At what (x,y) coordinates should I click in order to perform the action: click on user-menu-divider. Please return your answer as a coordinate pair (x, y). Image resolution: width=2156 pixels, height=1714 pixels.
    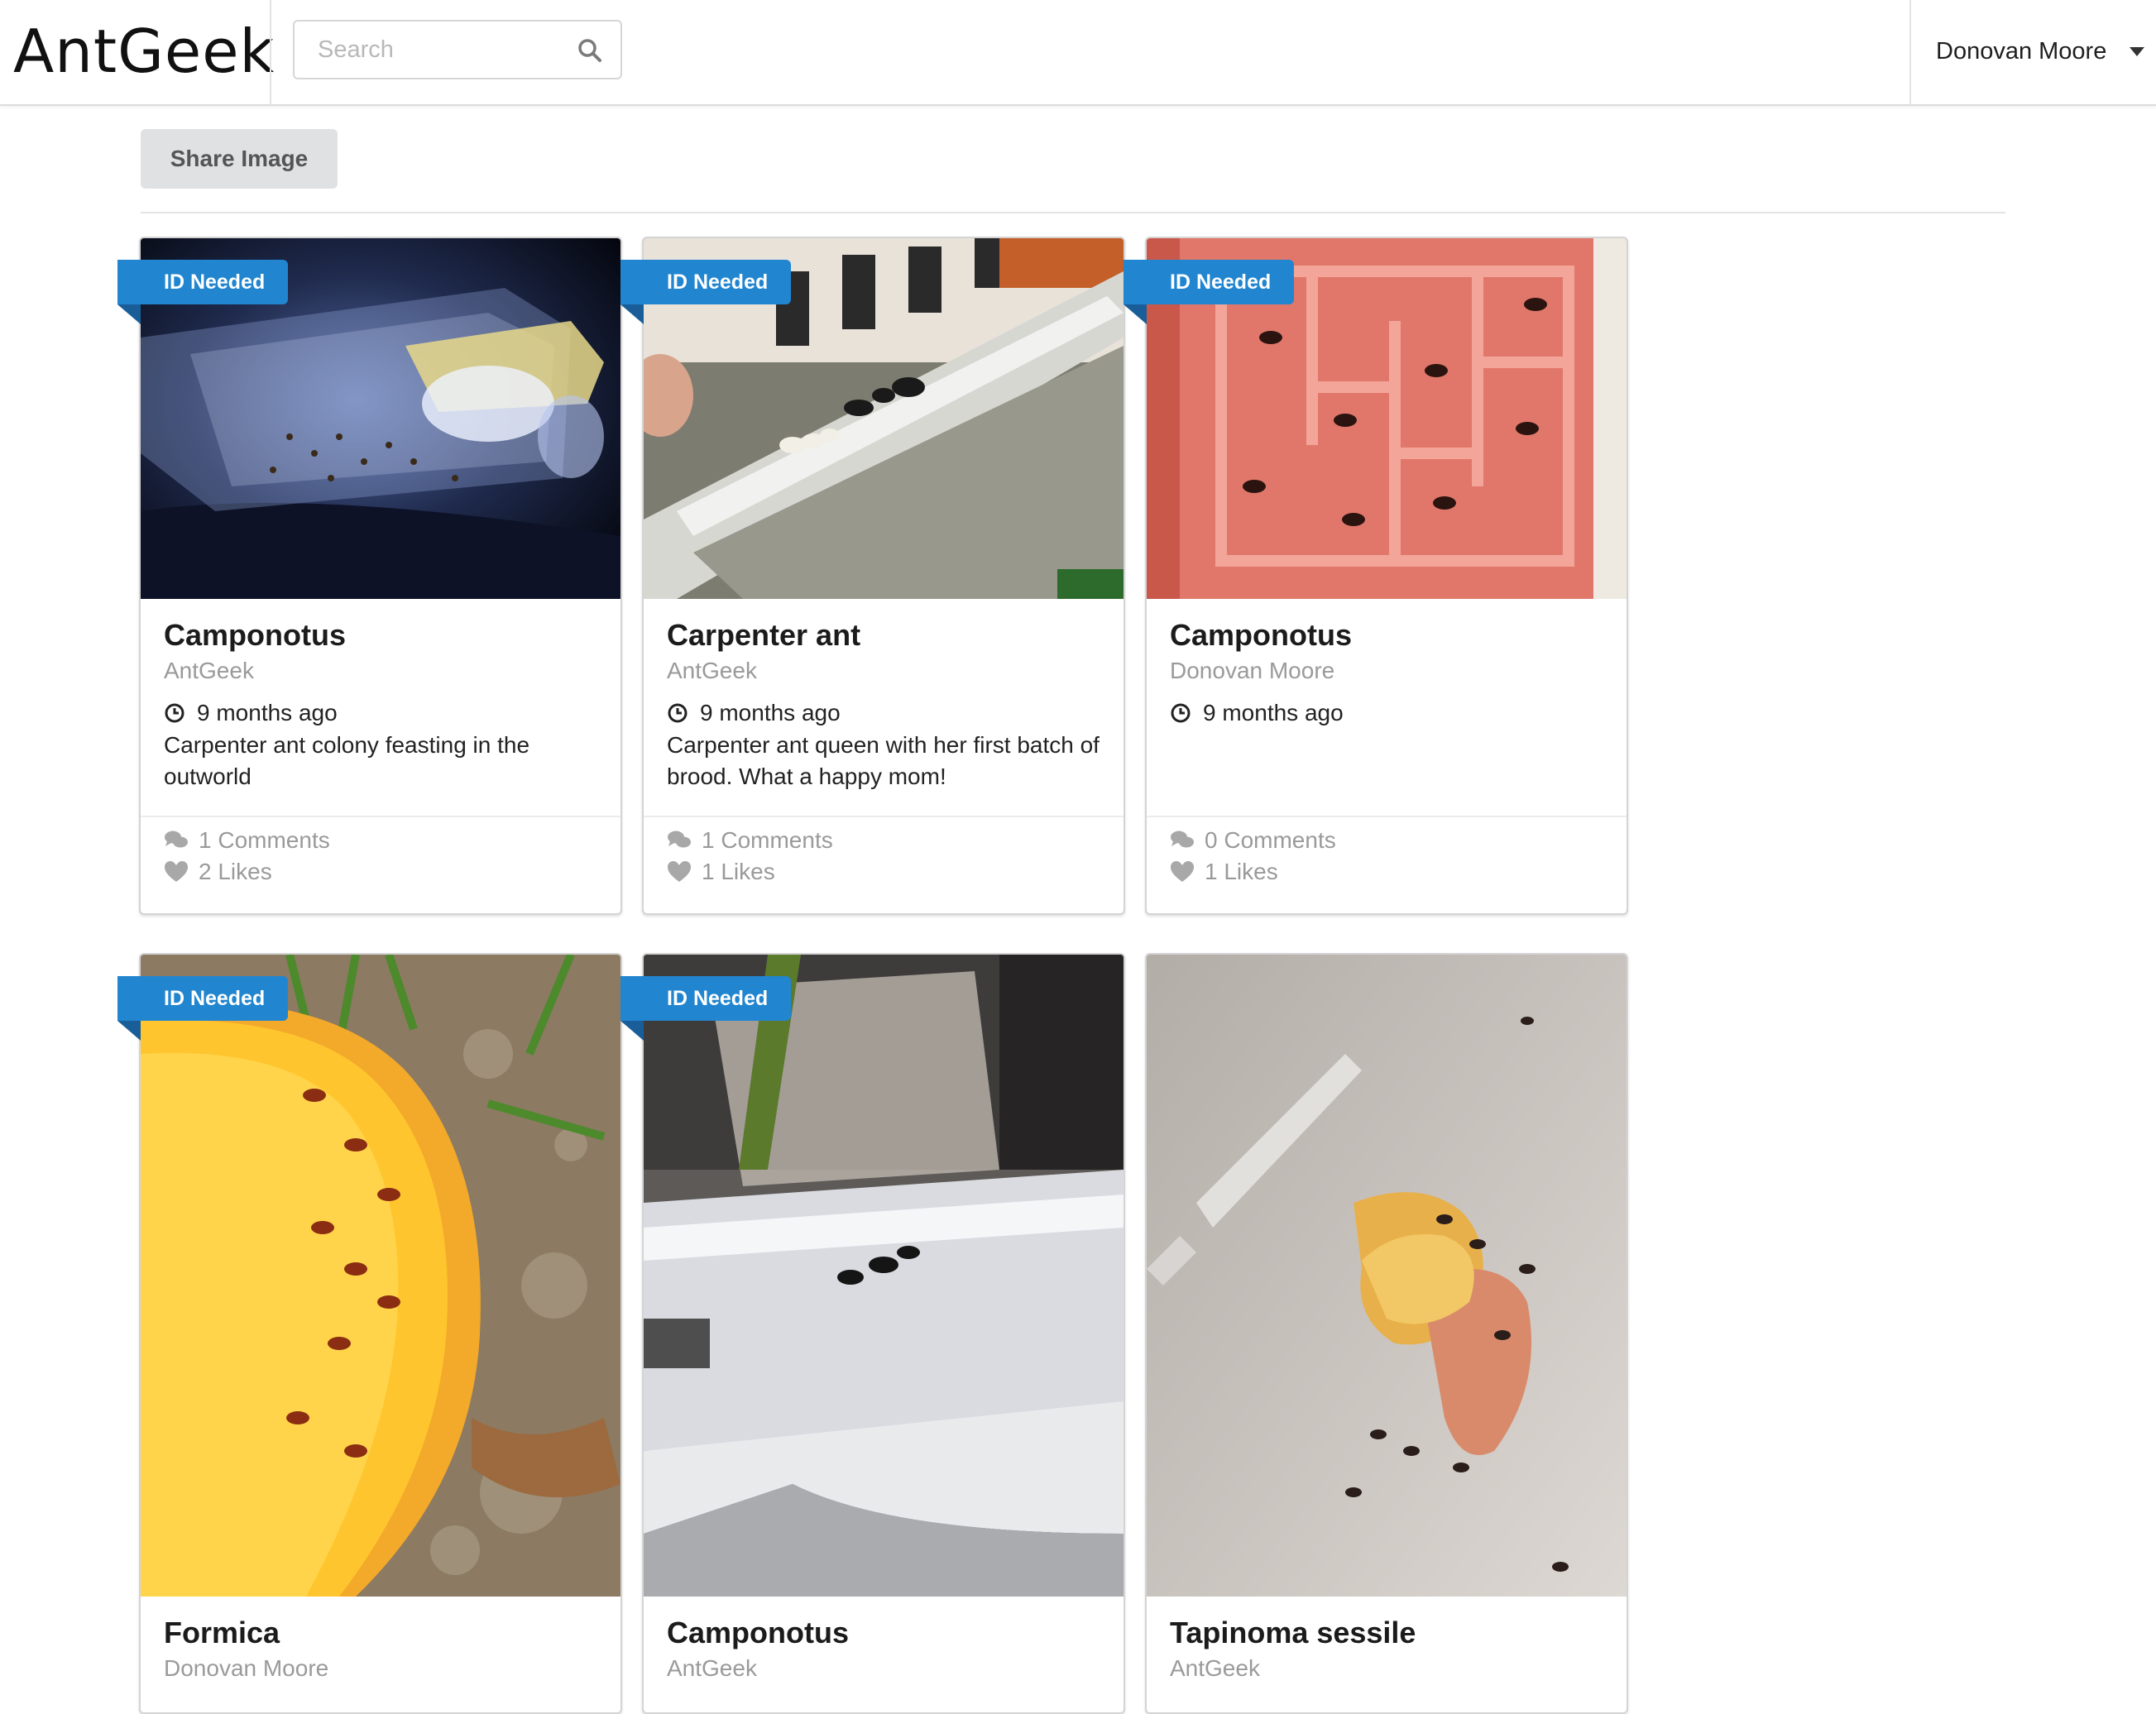
    Looking at the image, I should click on (1910, 52).